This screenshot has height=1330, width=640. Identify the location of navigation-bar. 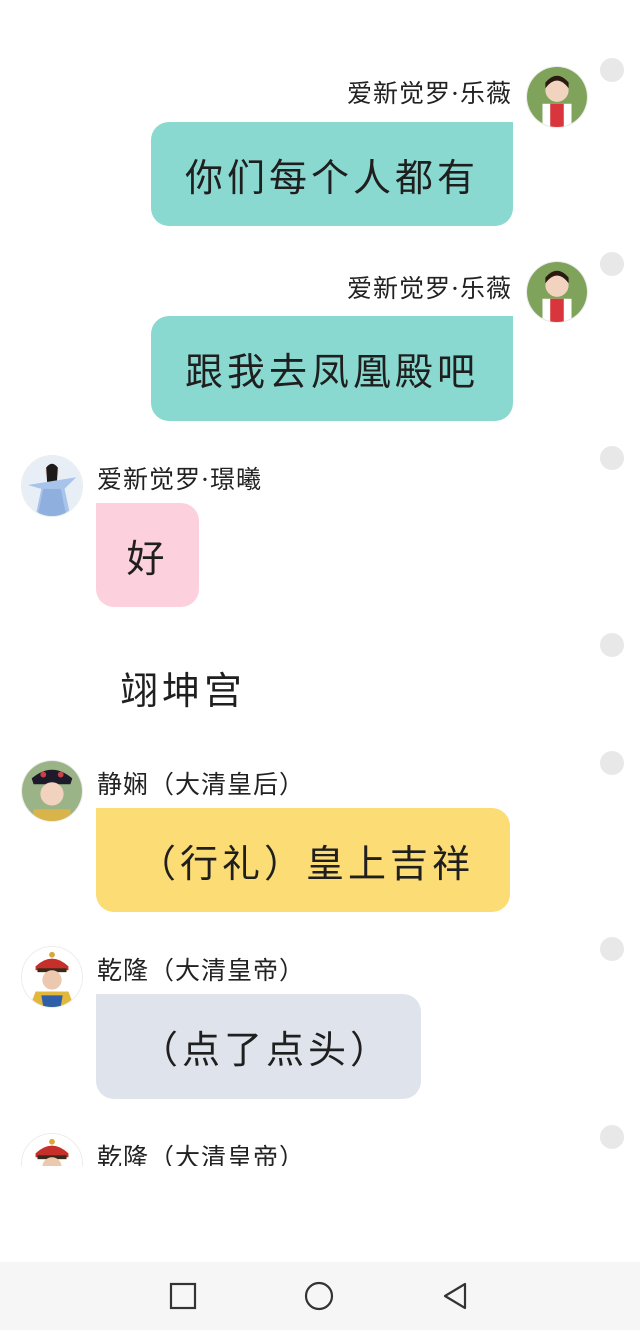
(320, 1296).